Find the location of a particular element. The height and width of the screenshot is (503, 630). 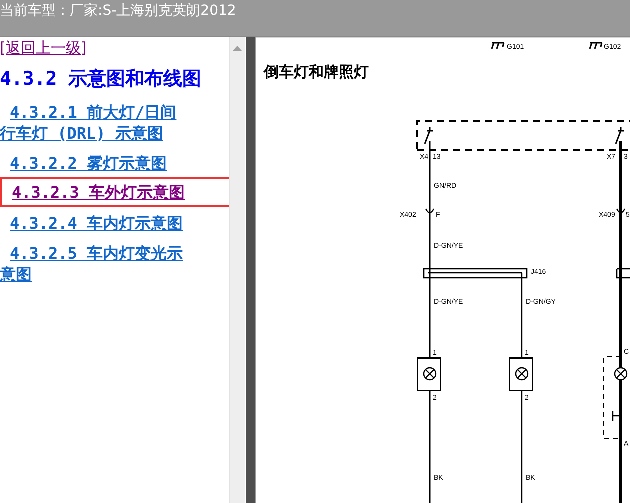

splitter is located at coordinates (251, 270).